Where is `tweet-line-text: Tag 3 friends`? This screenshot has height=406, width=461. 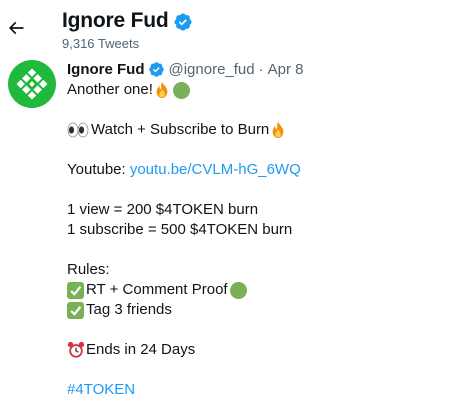
tweet-line-text: Tag 3 friends is located at coordinates (129, 309).